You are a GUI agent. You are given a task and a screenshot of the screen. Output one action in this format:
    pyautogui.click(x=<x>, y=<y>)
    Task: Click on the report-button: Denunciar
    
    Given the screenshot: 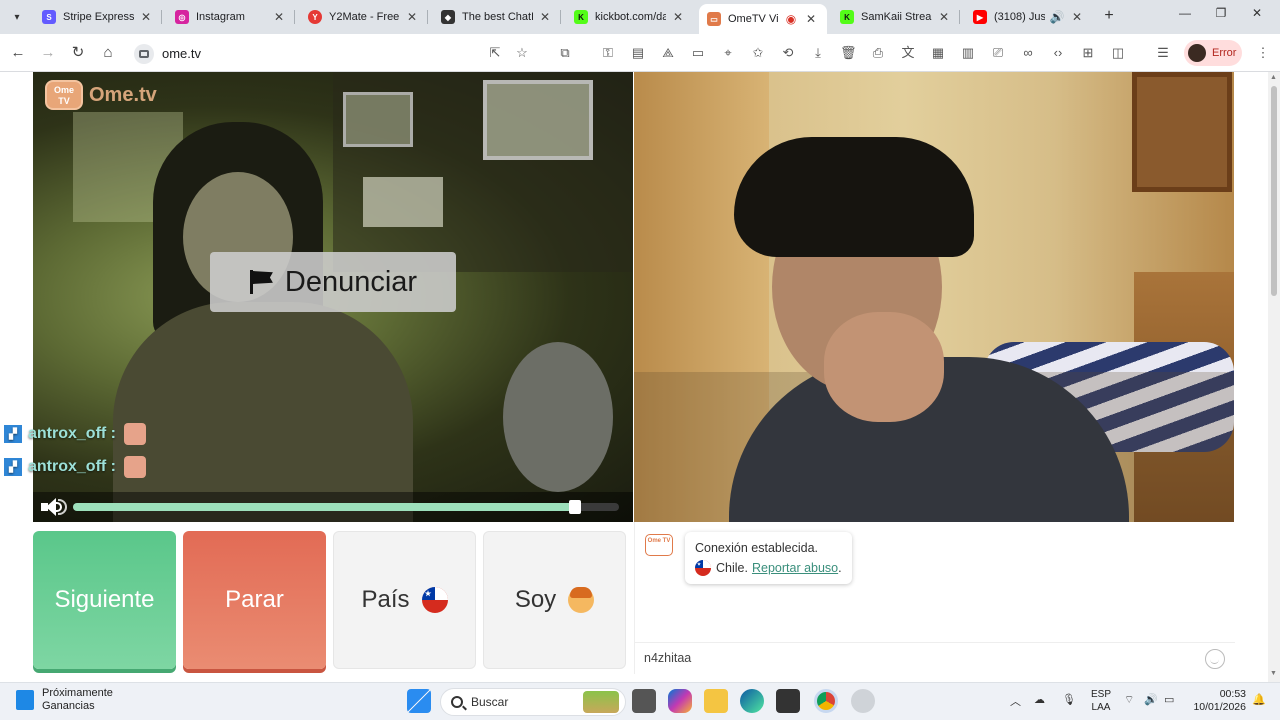 What is the action you would take?
    pyautogui.click(x=333, y=282)
    